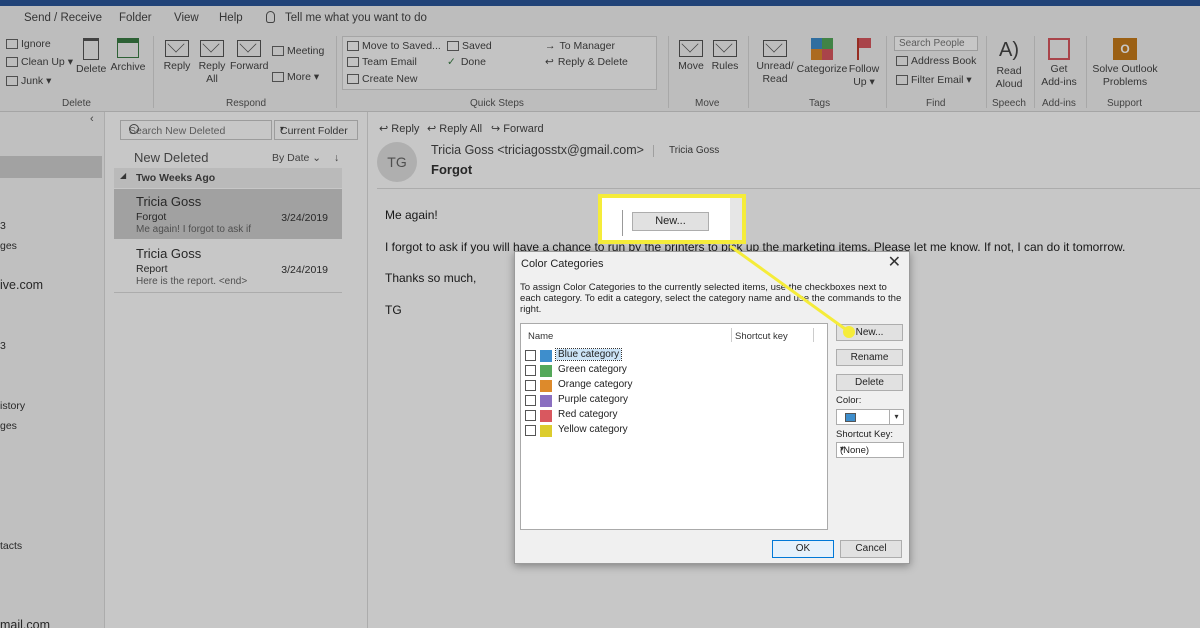 This screenshot has height=628, width=1200. What do you see at coordinates (593, 399) in the screenshot?
I see `category-name: Purple category` at bounding box center [593, 399].